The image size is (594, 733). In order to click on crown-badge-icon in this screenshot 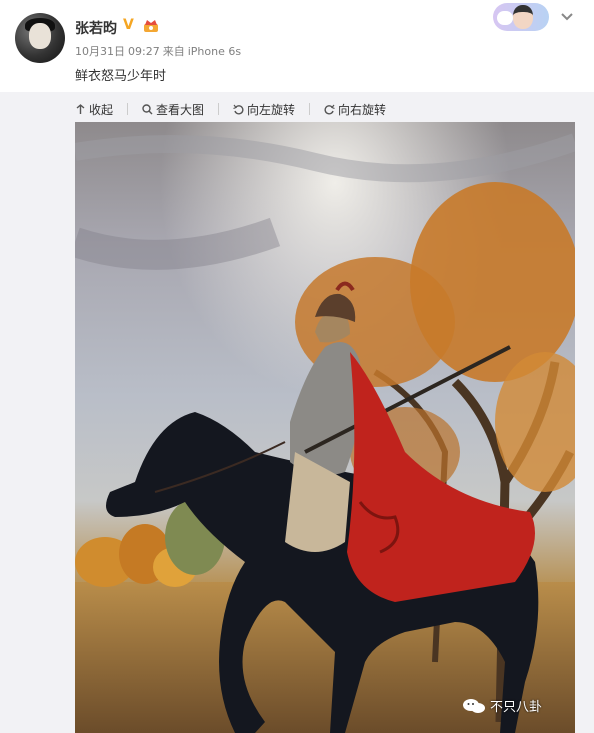, I will do `click(151, 25)`.